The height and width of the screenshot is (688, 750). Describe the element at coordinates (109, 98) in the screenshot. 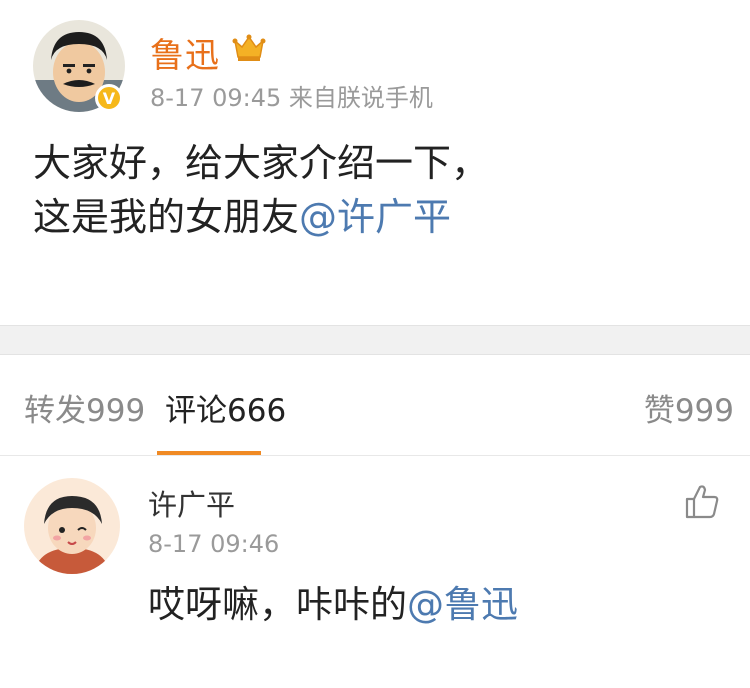

I see `verified-check-icon: V` at that location.